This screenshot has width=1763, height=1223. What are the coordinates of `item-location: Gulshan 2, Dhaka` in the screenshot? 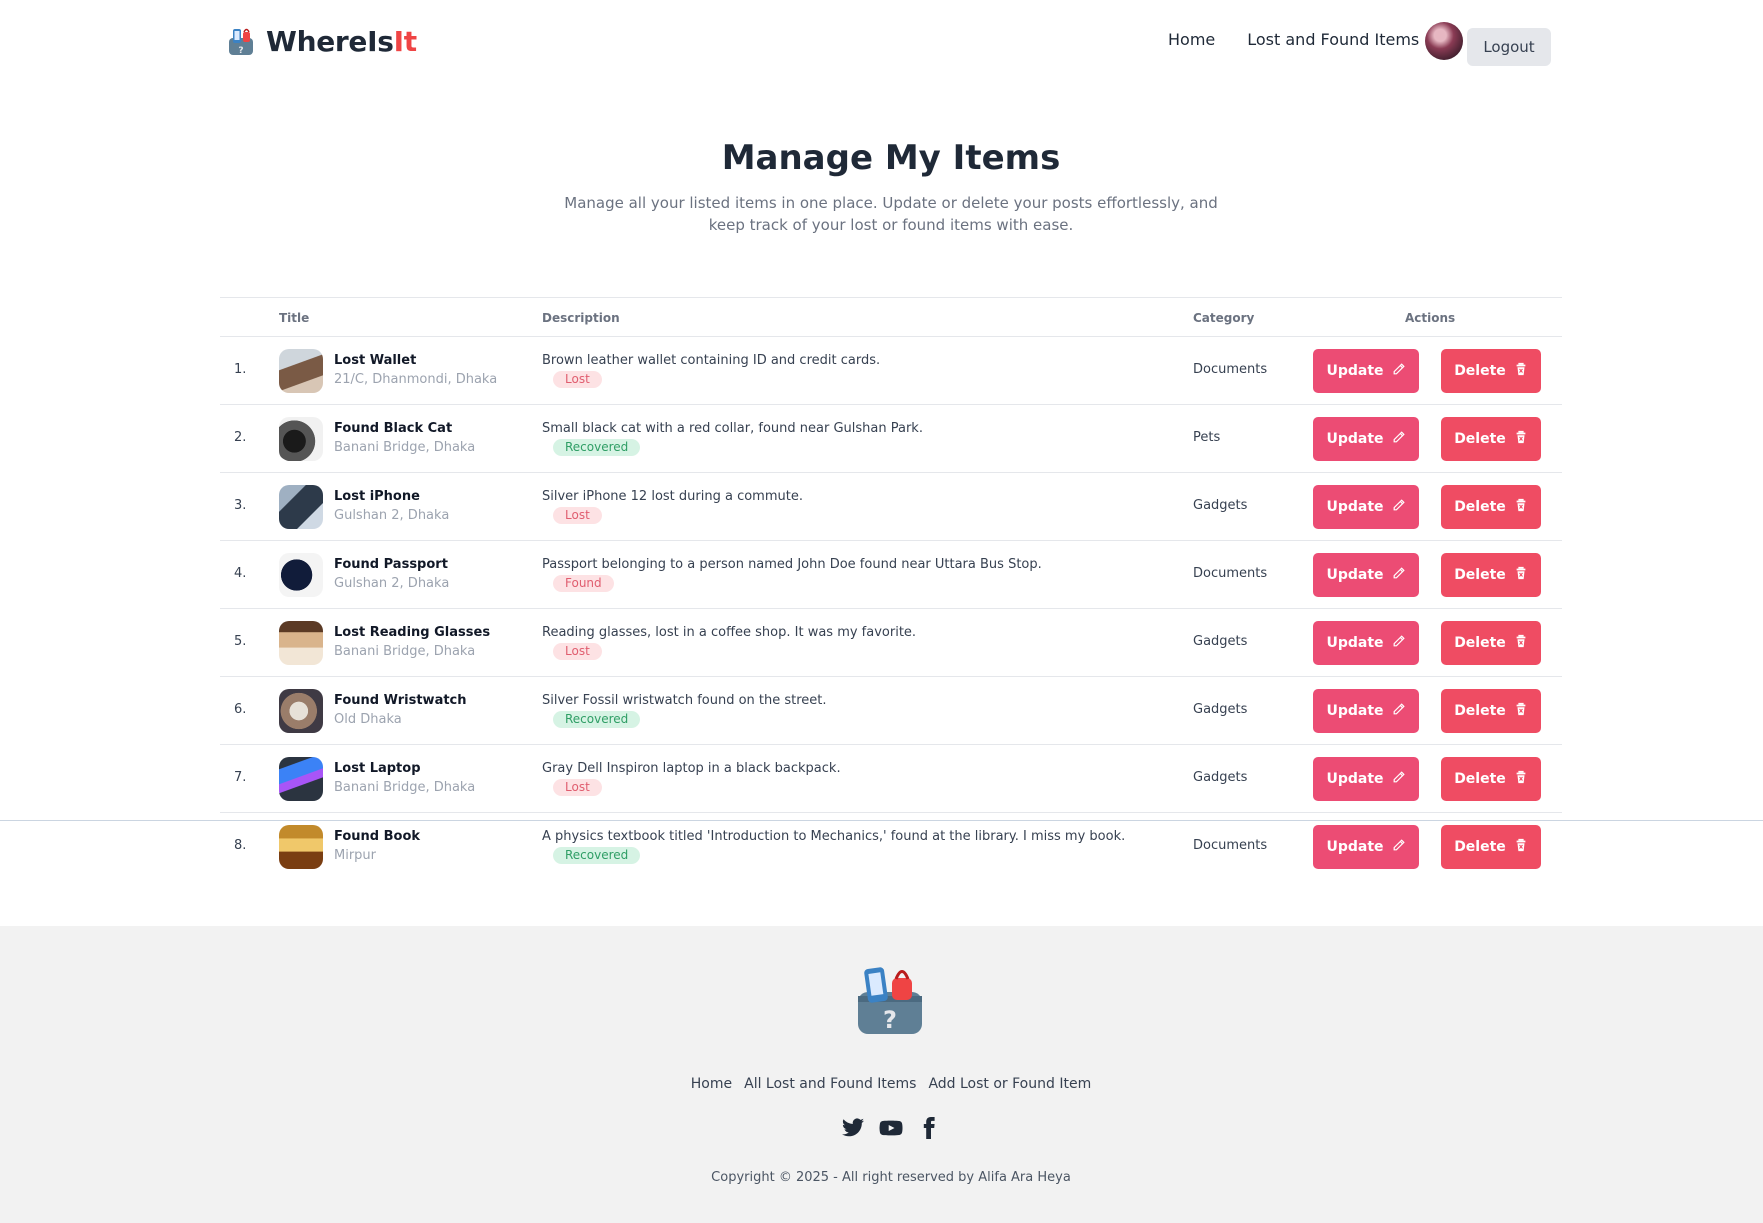 It's located at (392, 583).